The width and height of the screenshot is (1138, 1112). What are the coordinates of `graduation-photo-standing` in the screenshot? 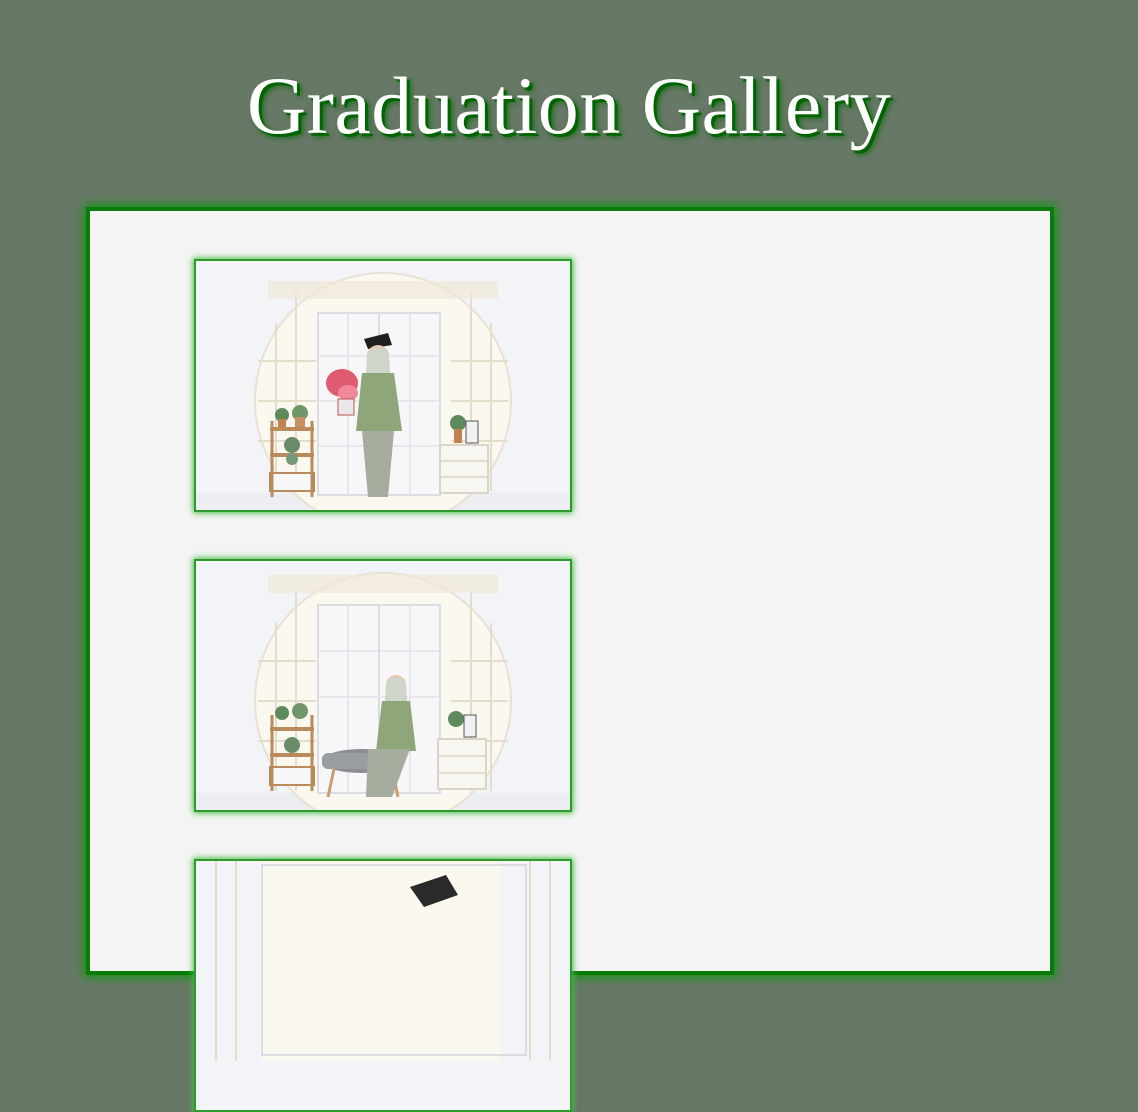 It's located at (383, 385).